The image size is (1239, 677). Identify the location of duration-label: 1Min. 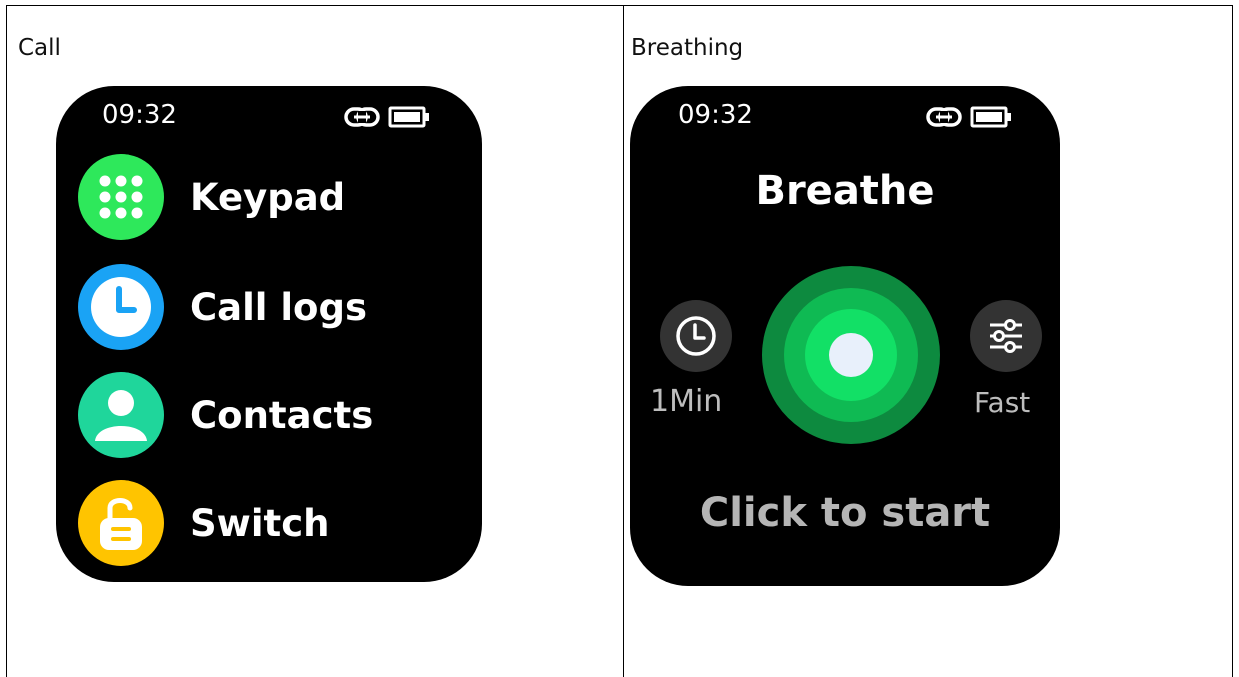
(686, 401).